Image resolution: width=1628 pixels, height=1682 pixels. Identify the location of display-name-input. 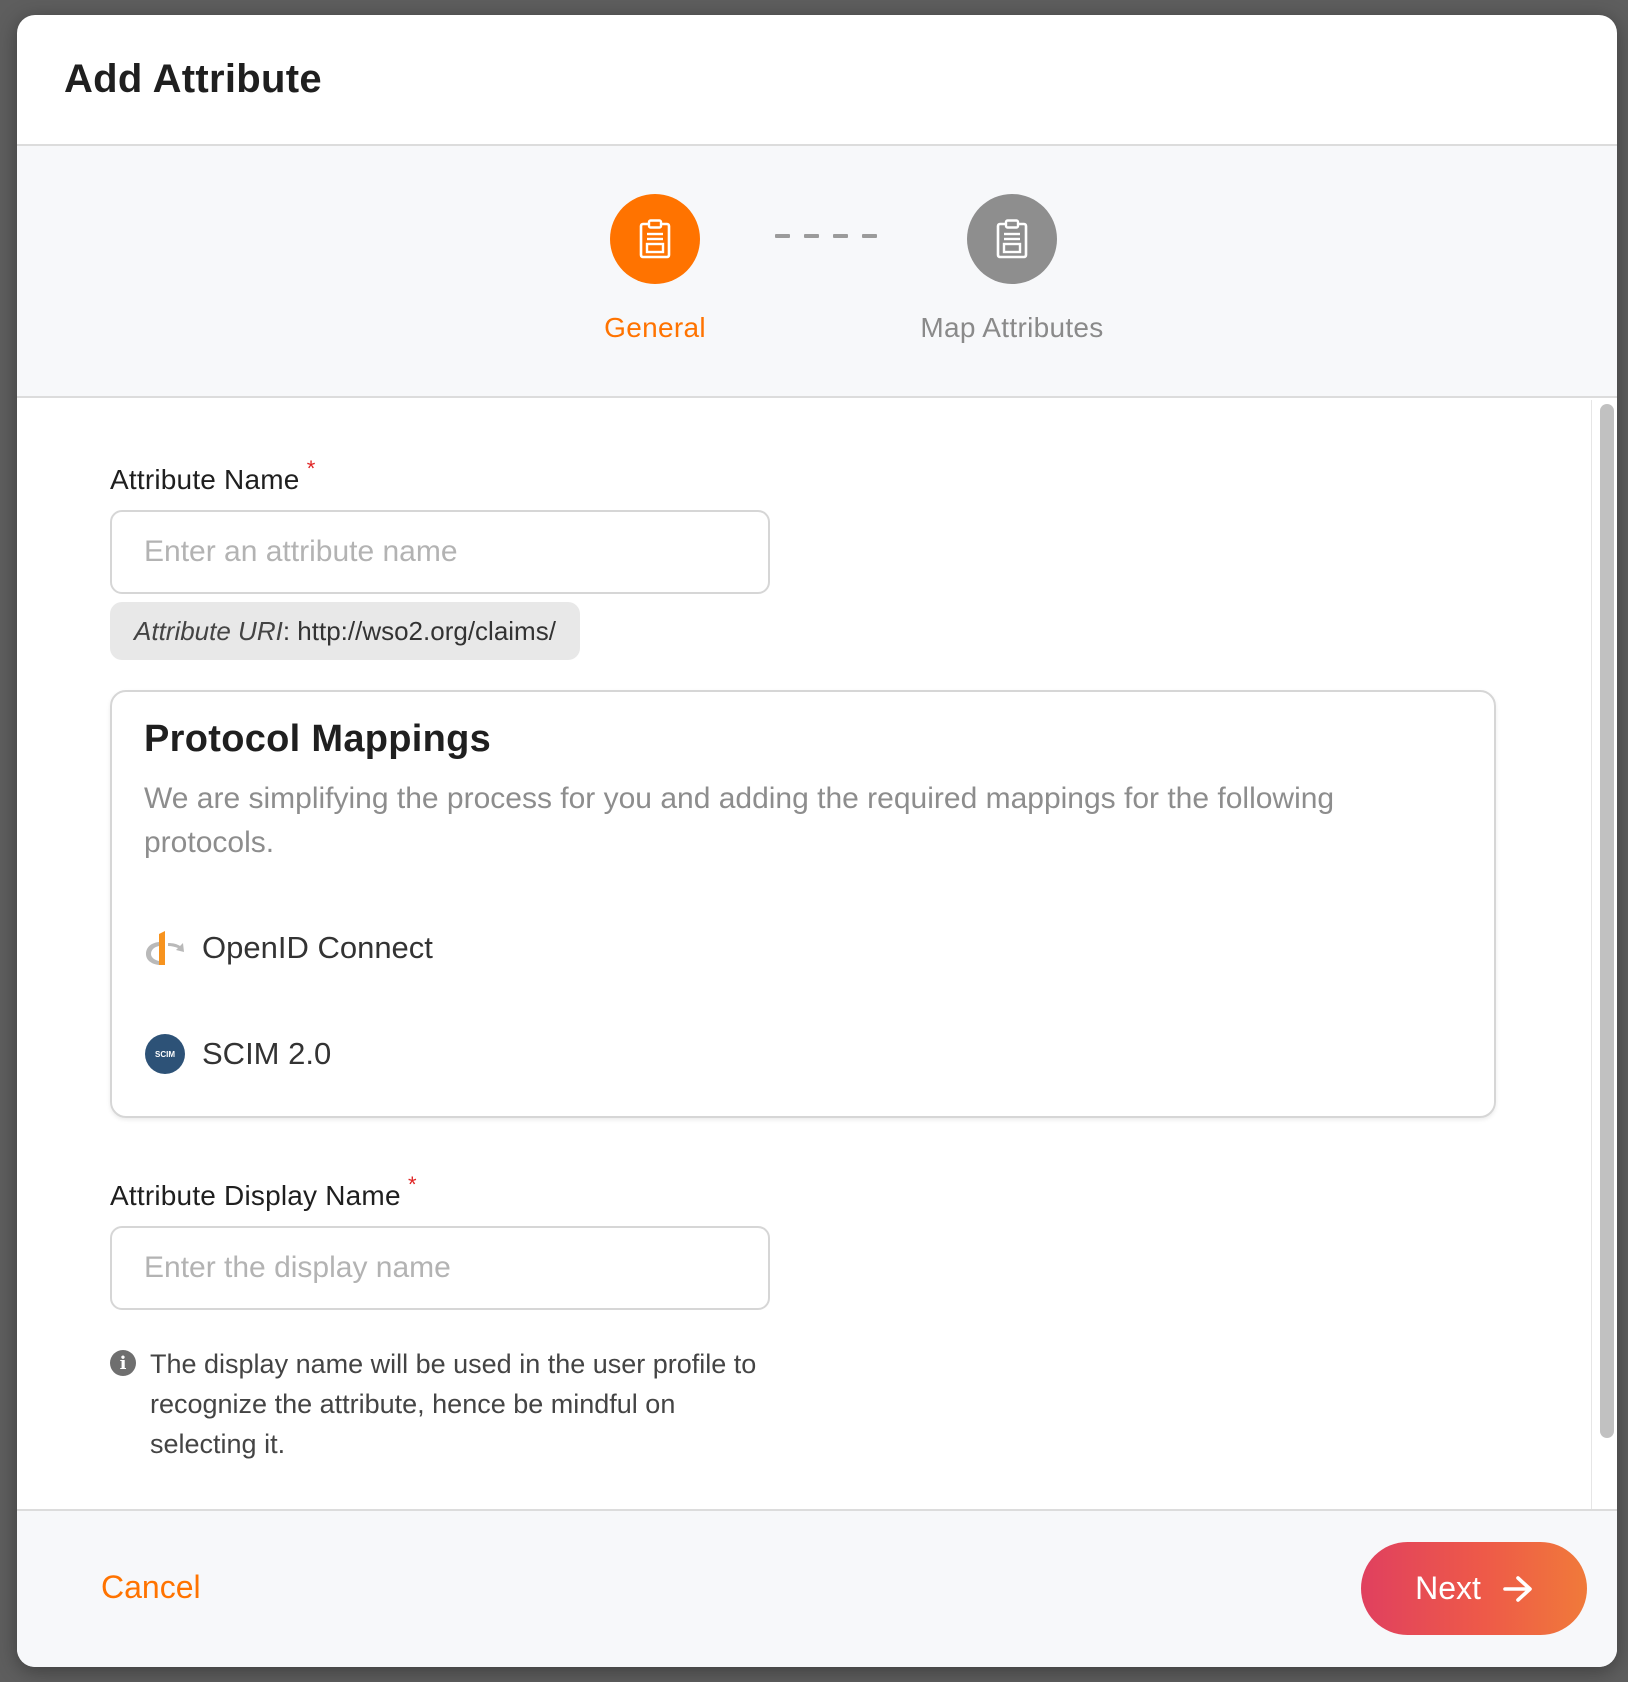
(440, 1268).